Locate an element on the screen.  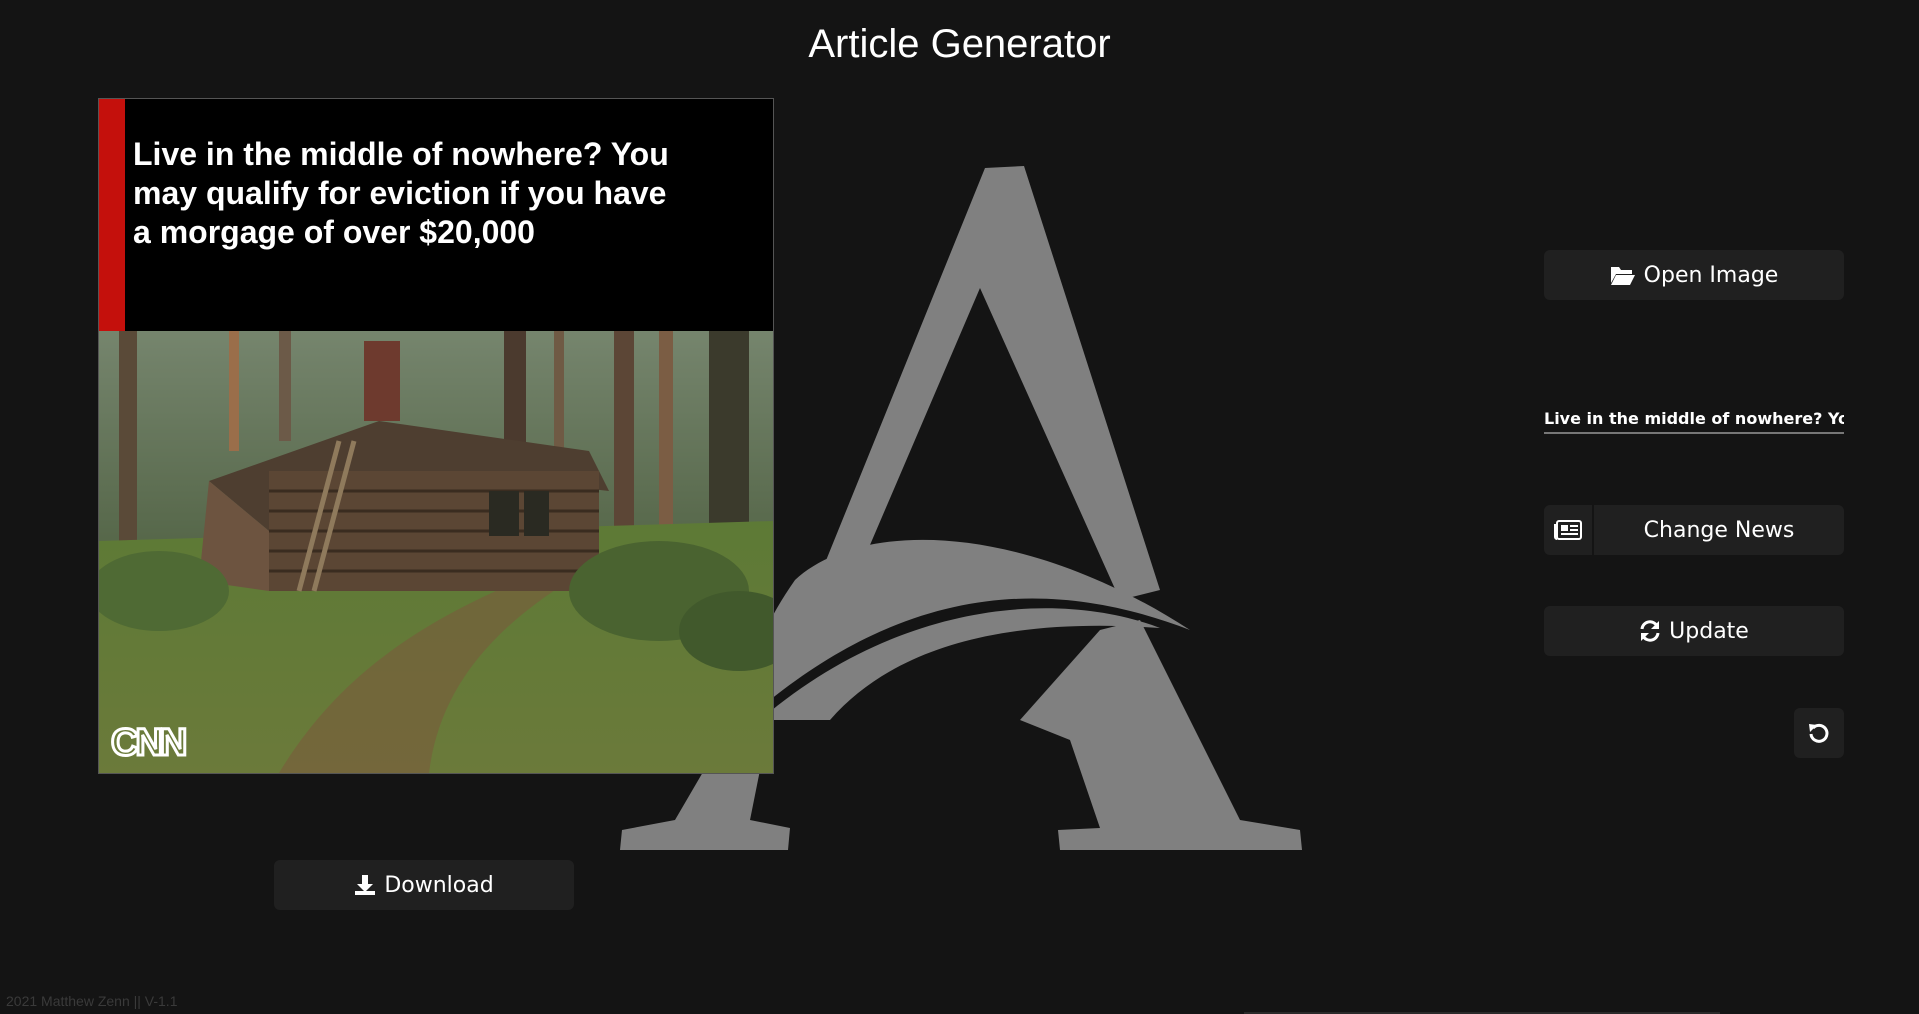
open-image-label: Open Image is located at coordinates (1711, 275).